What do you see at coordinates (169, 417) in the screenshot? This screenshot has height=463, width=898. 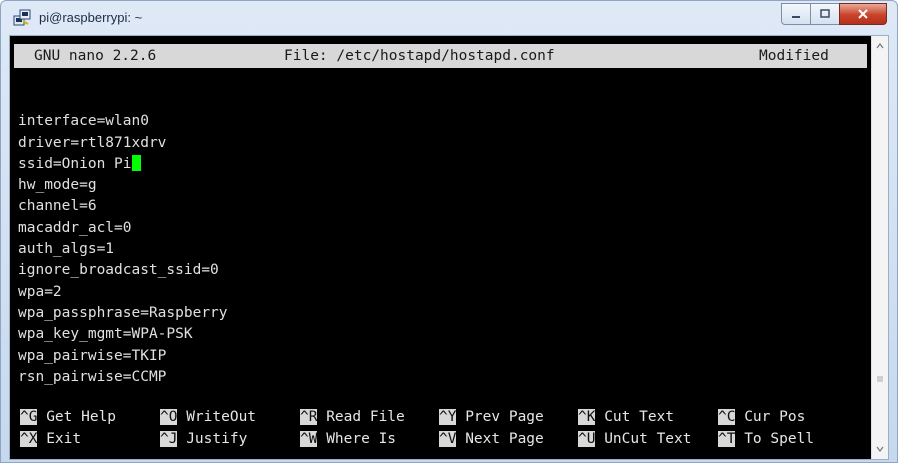 I see `shortcut-key: ^O` at bounding box center [169, 417].